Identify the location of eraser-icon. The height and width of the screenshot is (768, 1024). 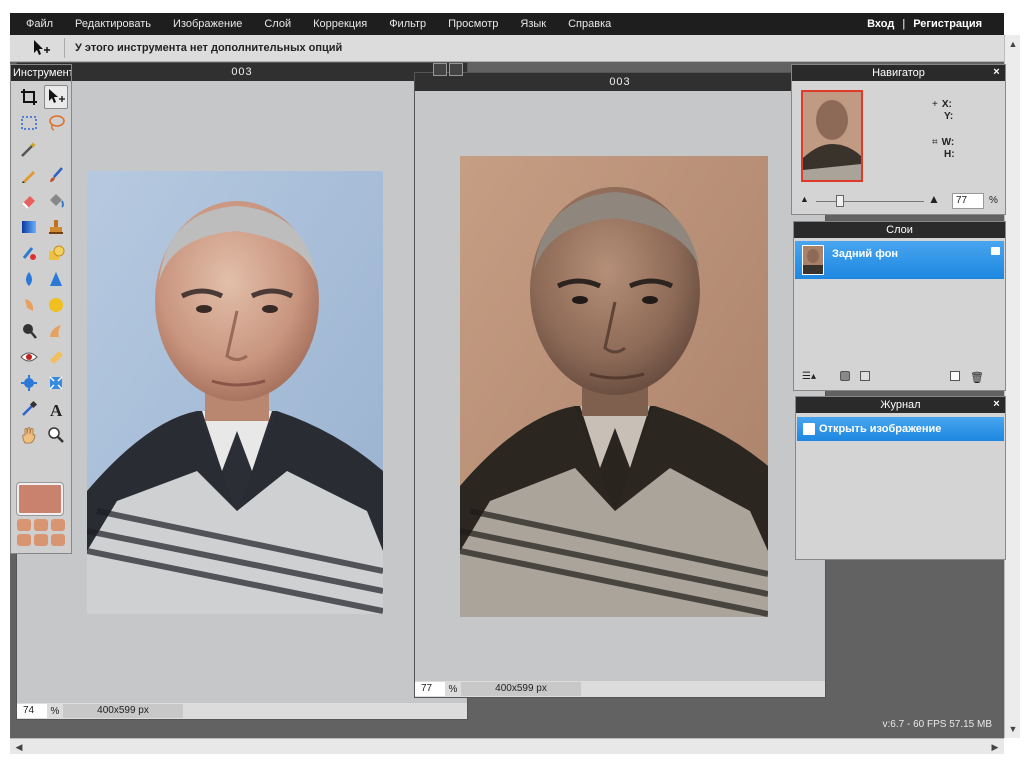
(29, 201).